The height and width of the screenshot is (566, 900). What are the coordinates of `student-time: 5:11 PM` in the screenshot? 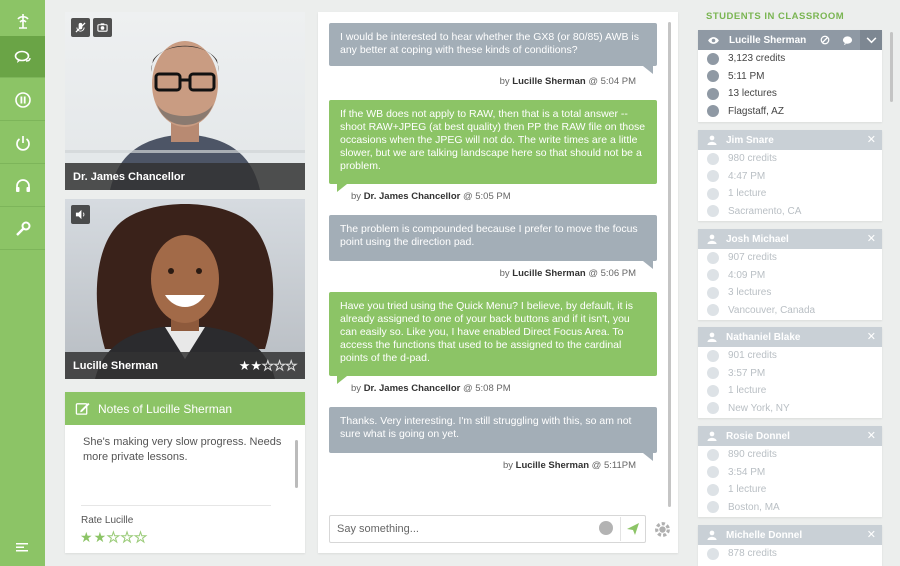 It's located at (790, 77).